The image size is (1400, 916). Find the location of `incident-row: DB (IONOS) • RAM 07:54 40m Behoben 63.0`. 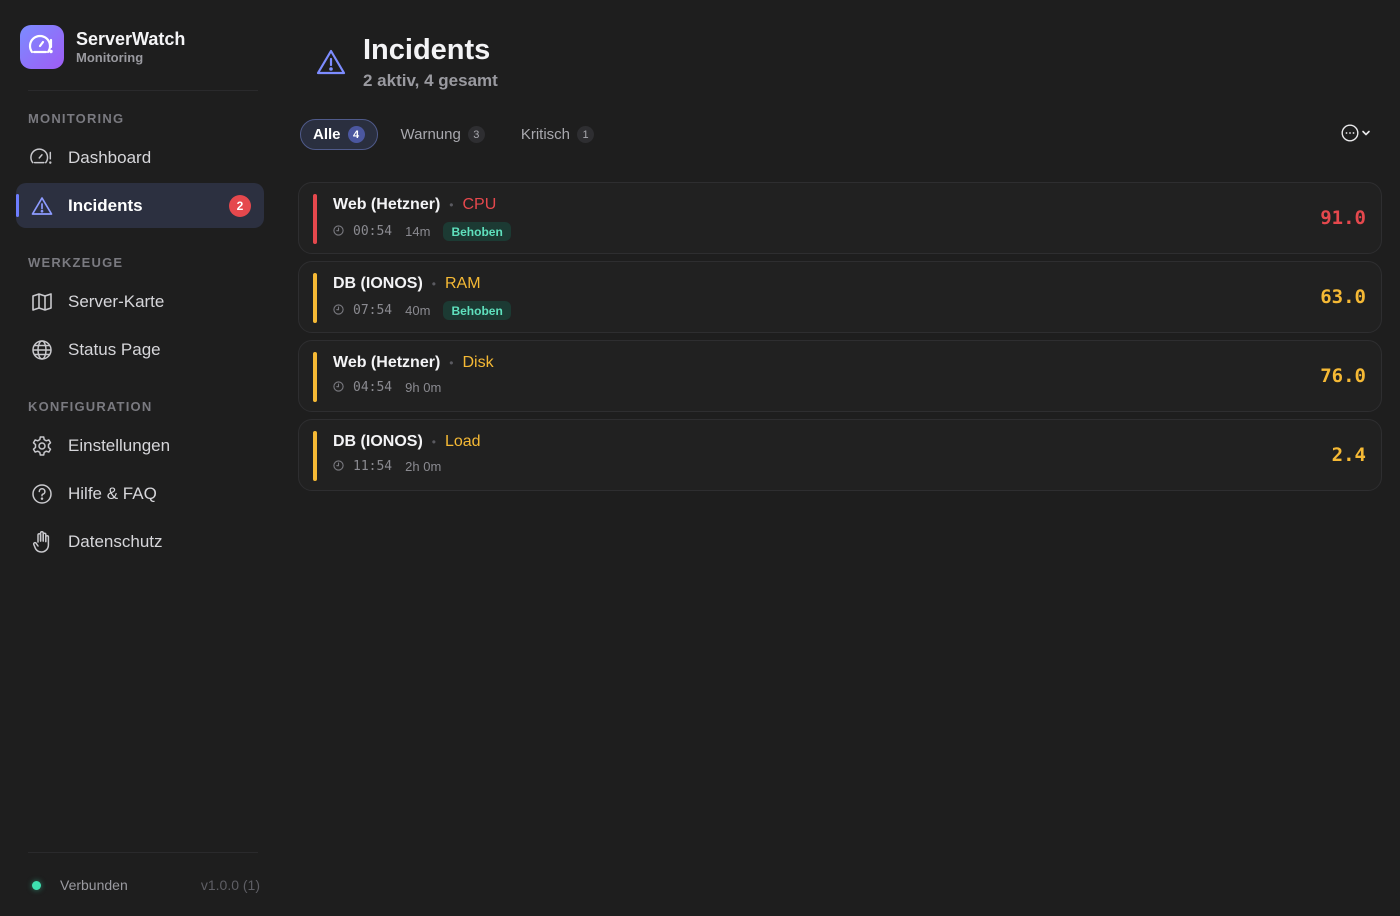

incident-row: DB (IONOS) • RAM 07:54 40m Behoben 63.0 is located at coordinates (840, 297).